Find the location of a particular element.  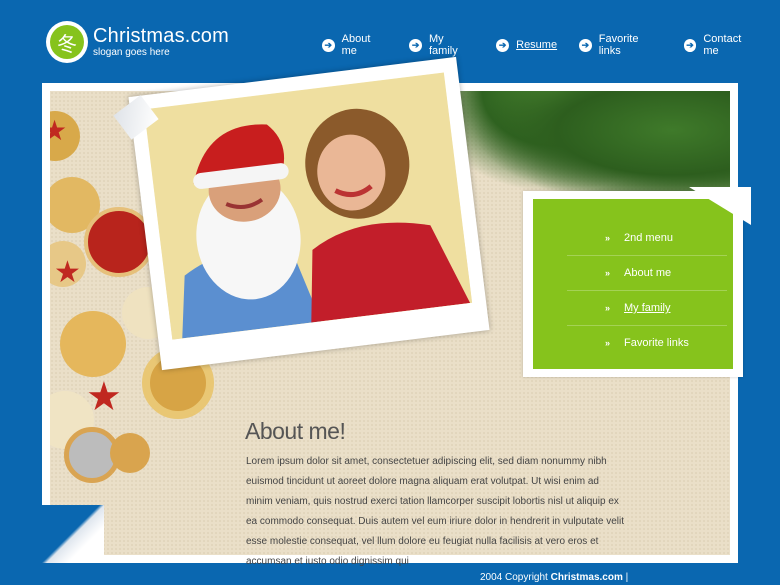

side-menu-item-about-me: » About me is located at coordinates (647, 273).